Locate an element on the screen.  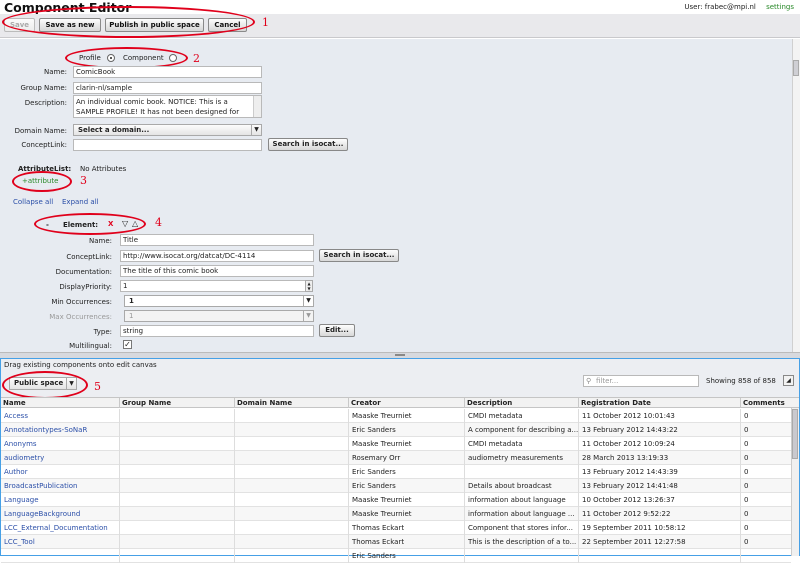
cell-name: BroadcastPublication is located at coordinates (60, 486).